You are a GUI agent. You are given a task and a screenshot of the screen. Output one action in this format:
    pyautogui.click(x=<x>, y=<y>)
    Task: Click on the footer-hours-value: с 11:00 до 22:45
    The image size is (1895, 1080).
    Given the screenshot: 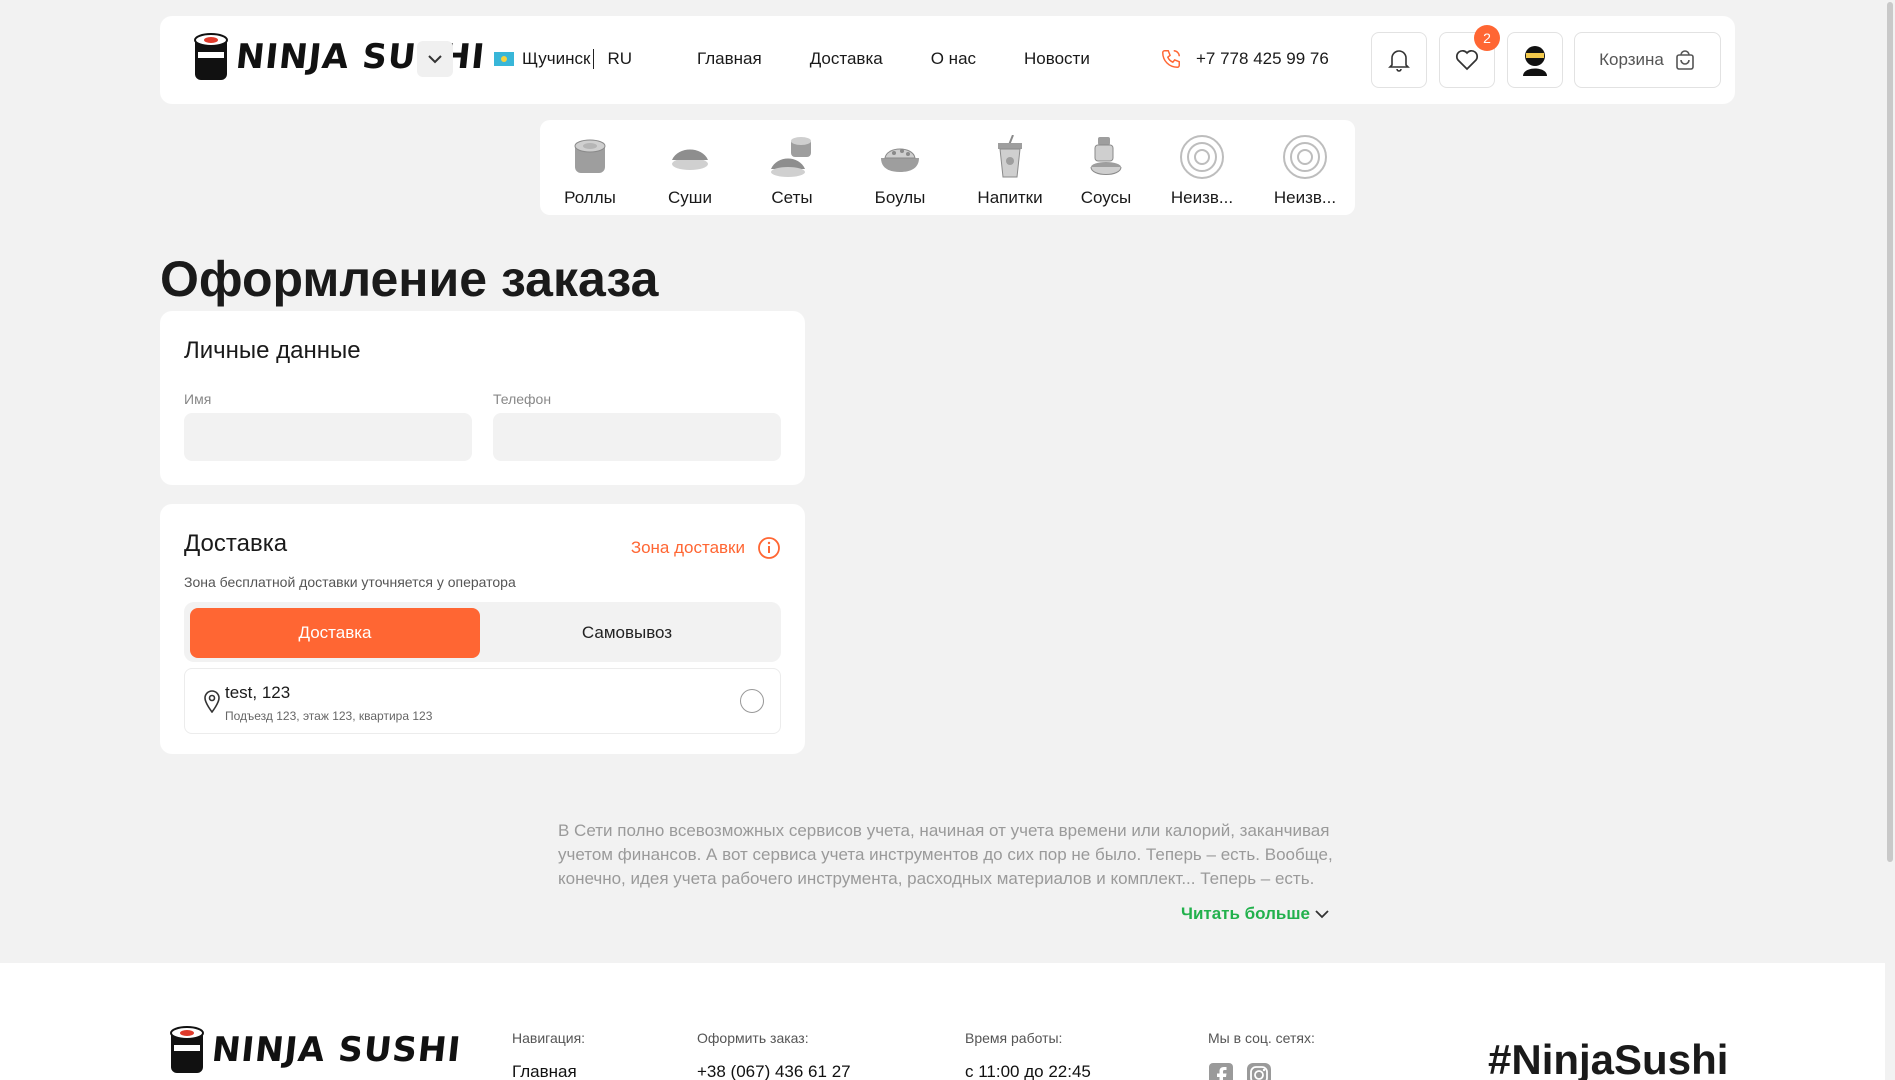 What is the action you would take?
    pyautogui.click(x=1028, y=1071)
    